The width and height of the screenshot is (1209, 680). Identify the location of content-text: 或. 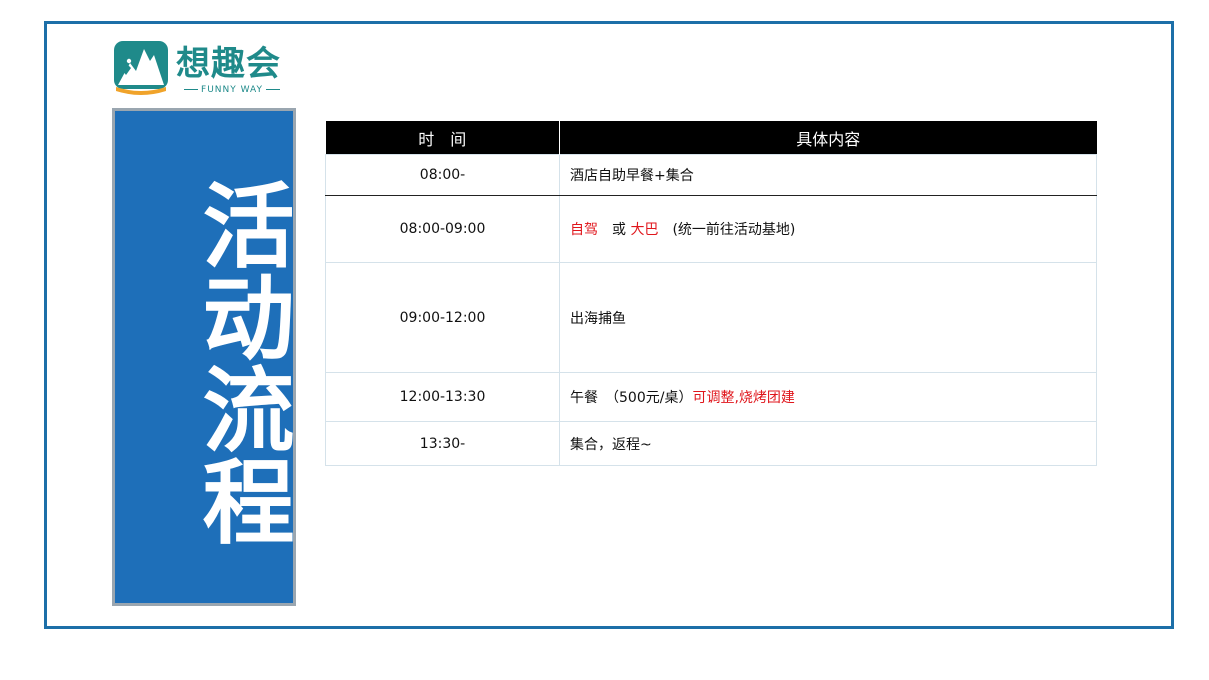
(614, 230).